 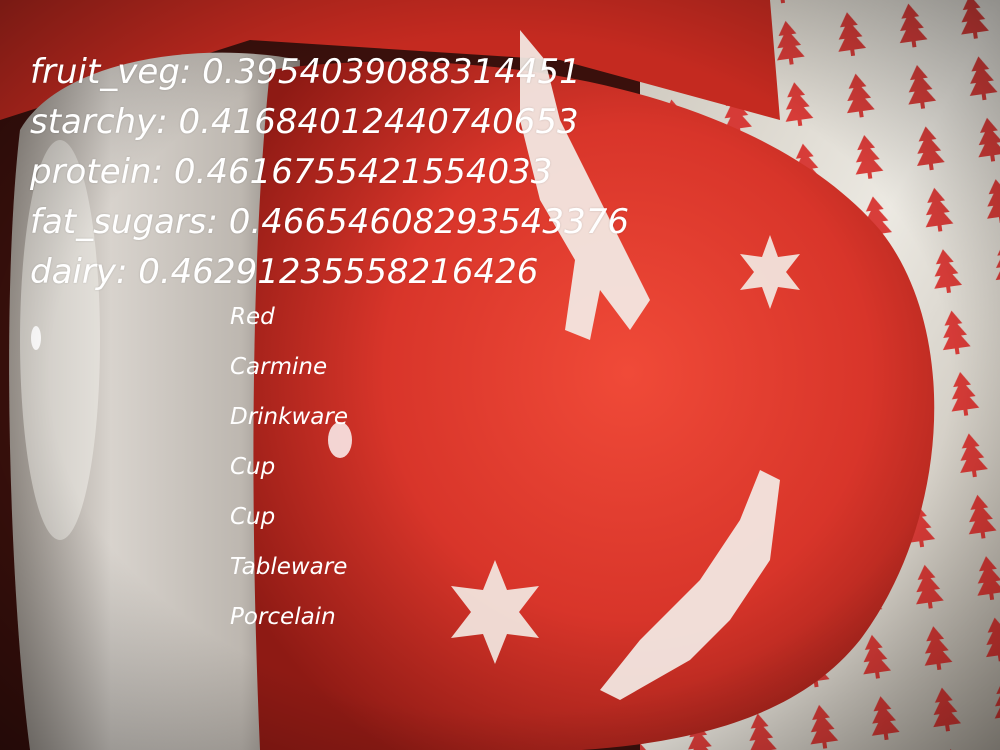 I want to click on label-item: Drinkware, so click(x=289, y=417).